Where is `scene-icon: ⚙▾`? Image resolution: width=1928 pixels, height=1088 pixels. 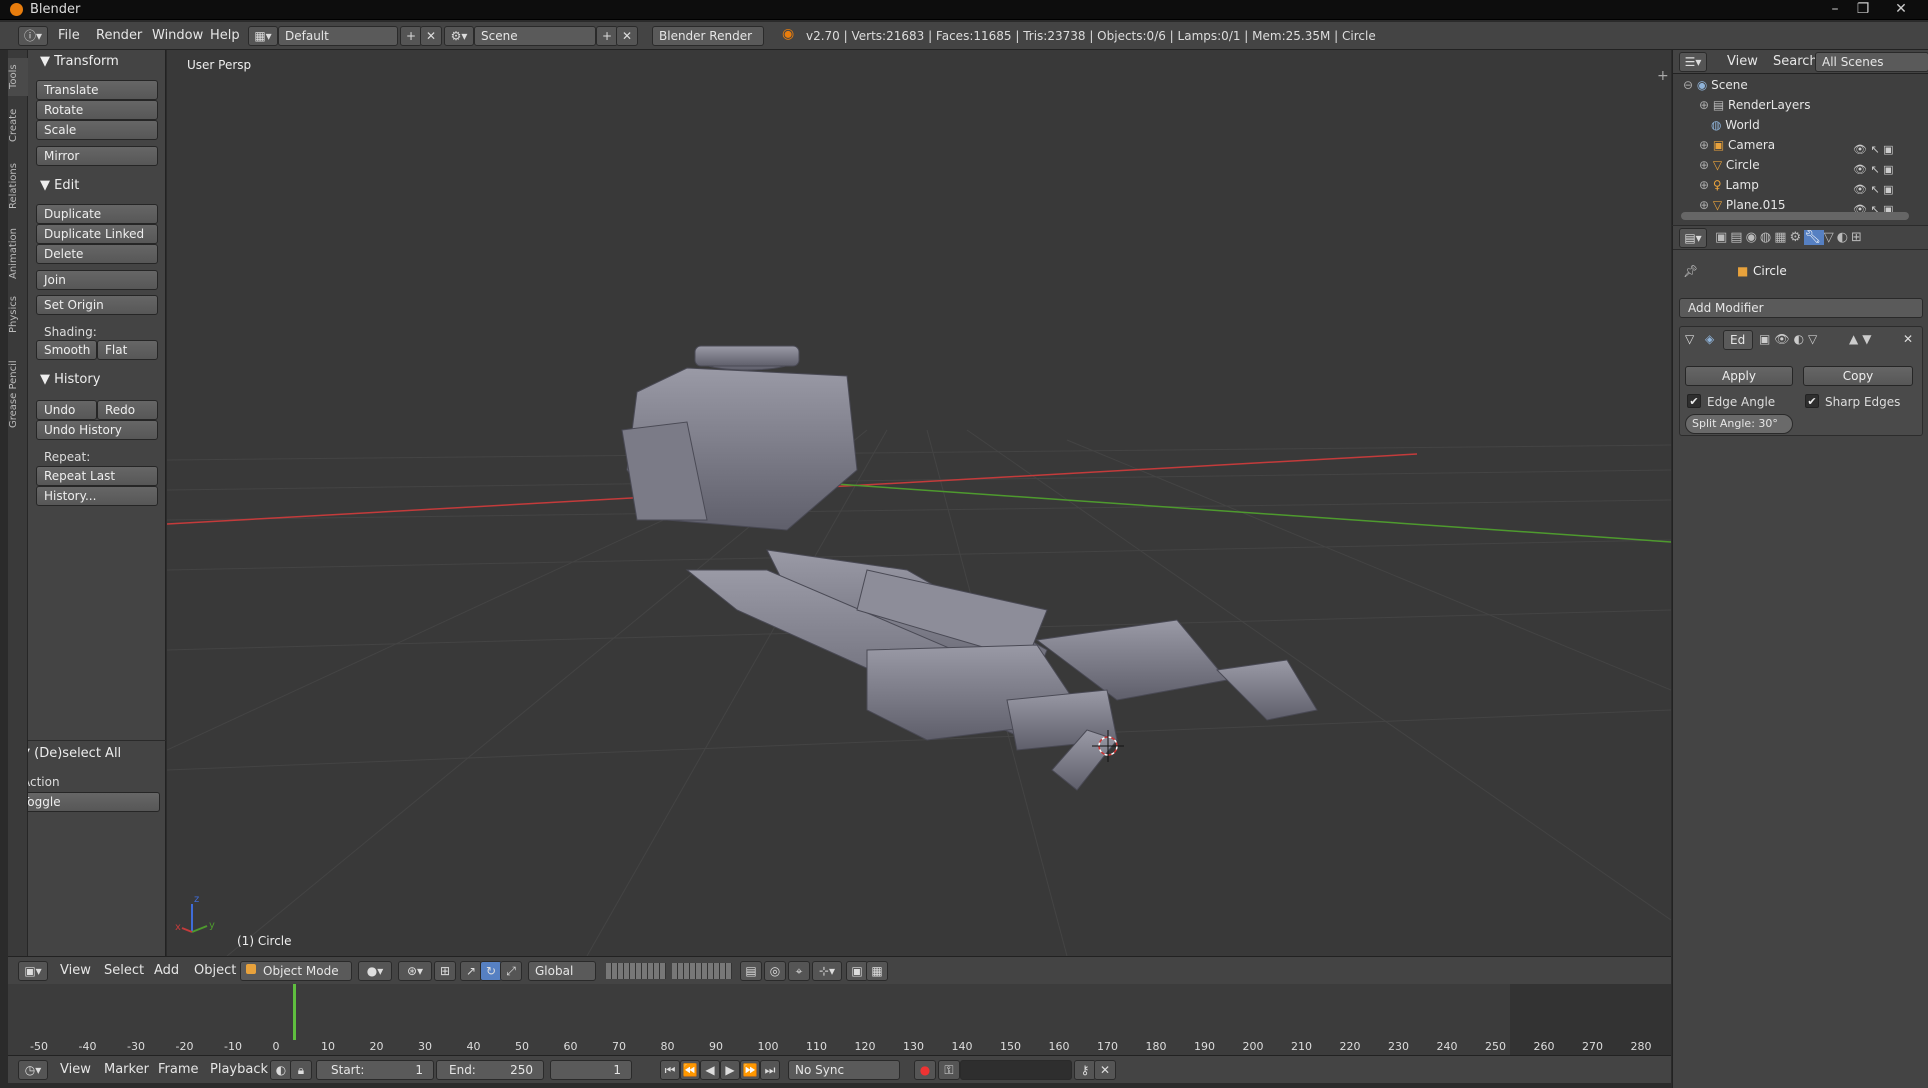 scene-icon: ⚙▾ is located at coordinates (459, 36).